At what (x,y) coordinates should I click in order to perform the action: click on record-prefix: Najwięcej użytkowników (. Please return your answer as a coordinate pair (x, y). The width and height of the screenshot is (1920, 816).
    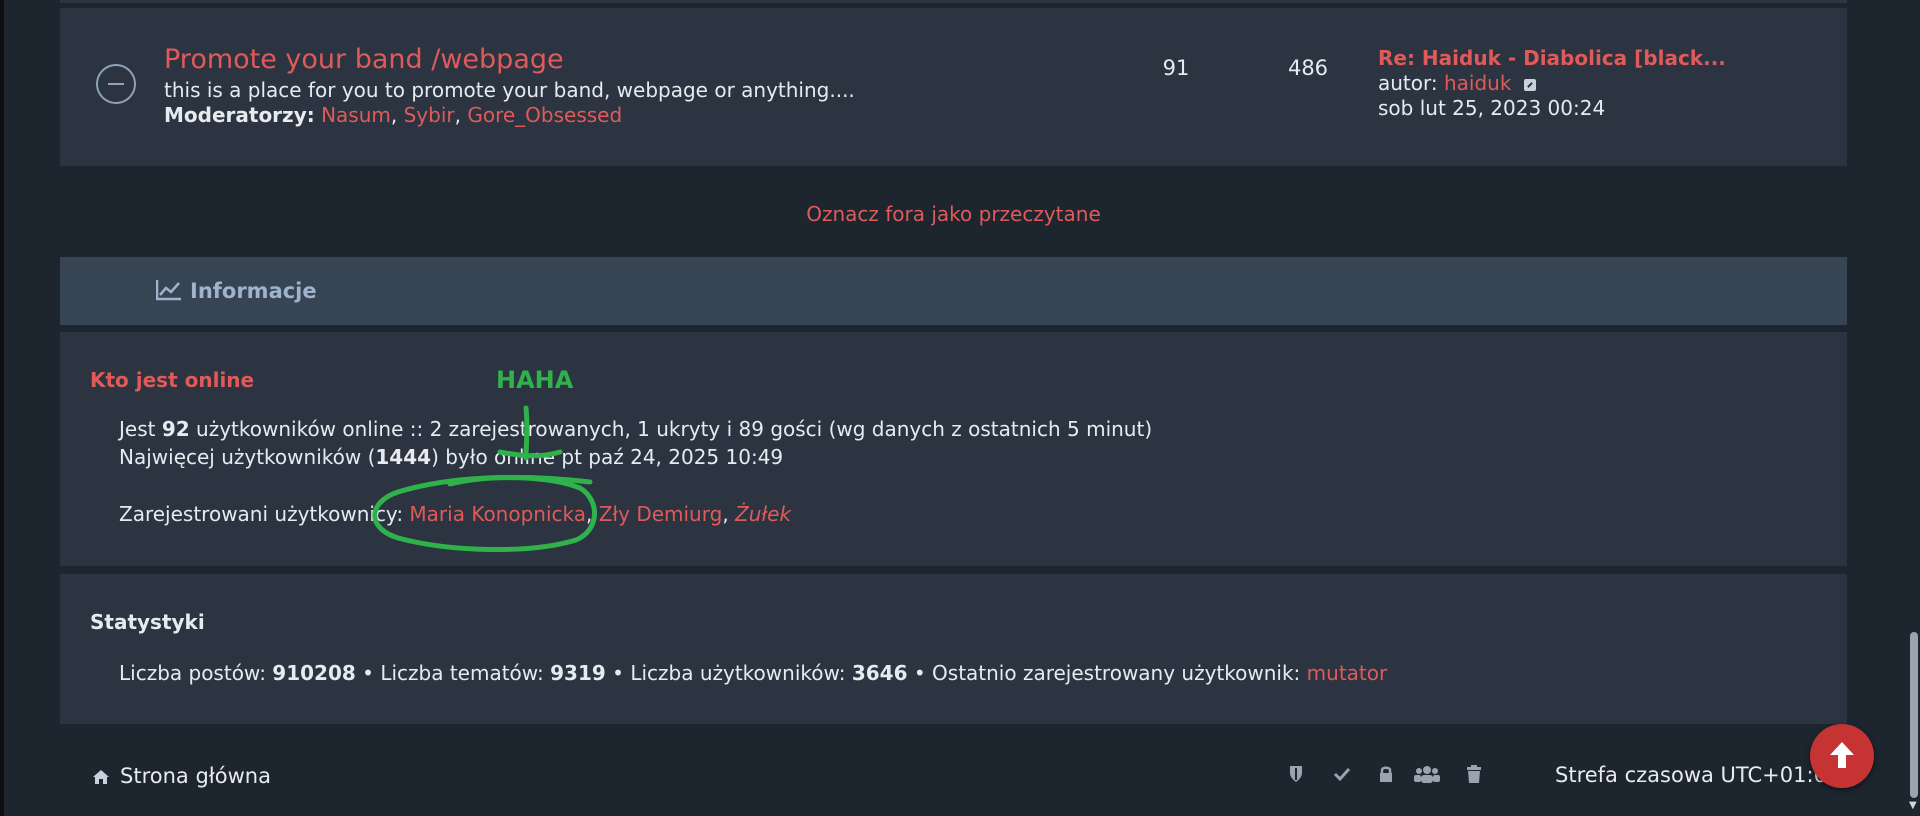
    Looking at the image, I should click on (247, 457).